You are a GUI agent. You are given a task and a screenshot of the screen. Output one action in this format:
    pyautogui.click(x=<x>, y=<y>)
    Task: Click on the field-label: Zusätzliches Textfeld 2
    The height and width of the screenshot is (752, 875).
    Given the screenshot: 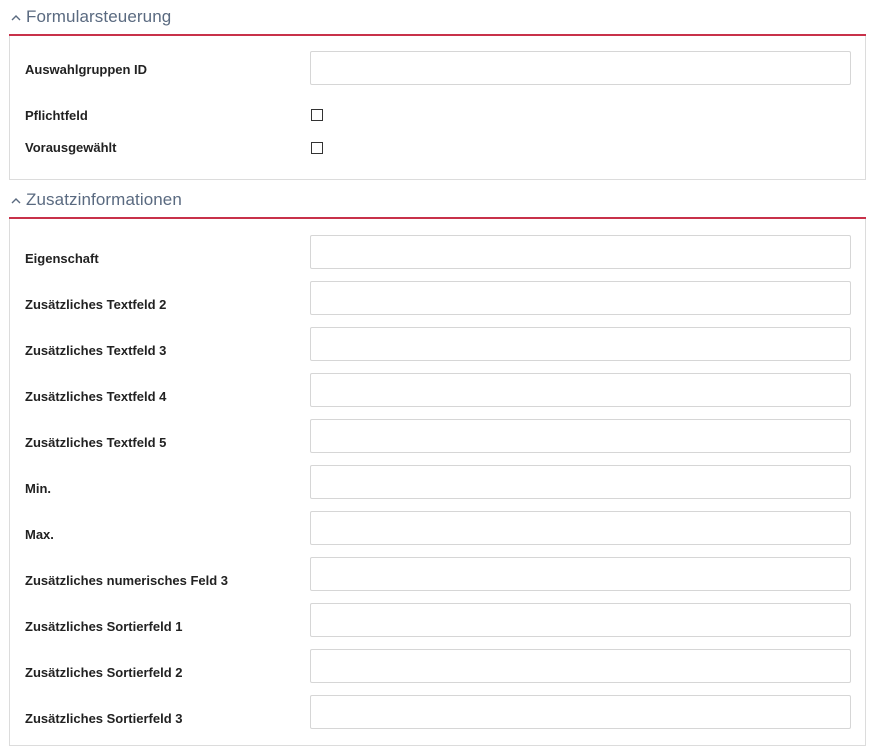 What is the action you would take?
    pyautogui.click(x=96, y=304)
    